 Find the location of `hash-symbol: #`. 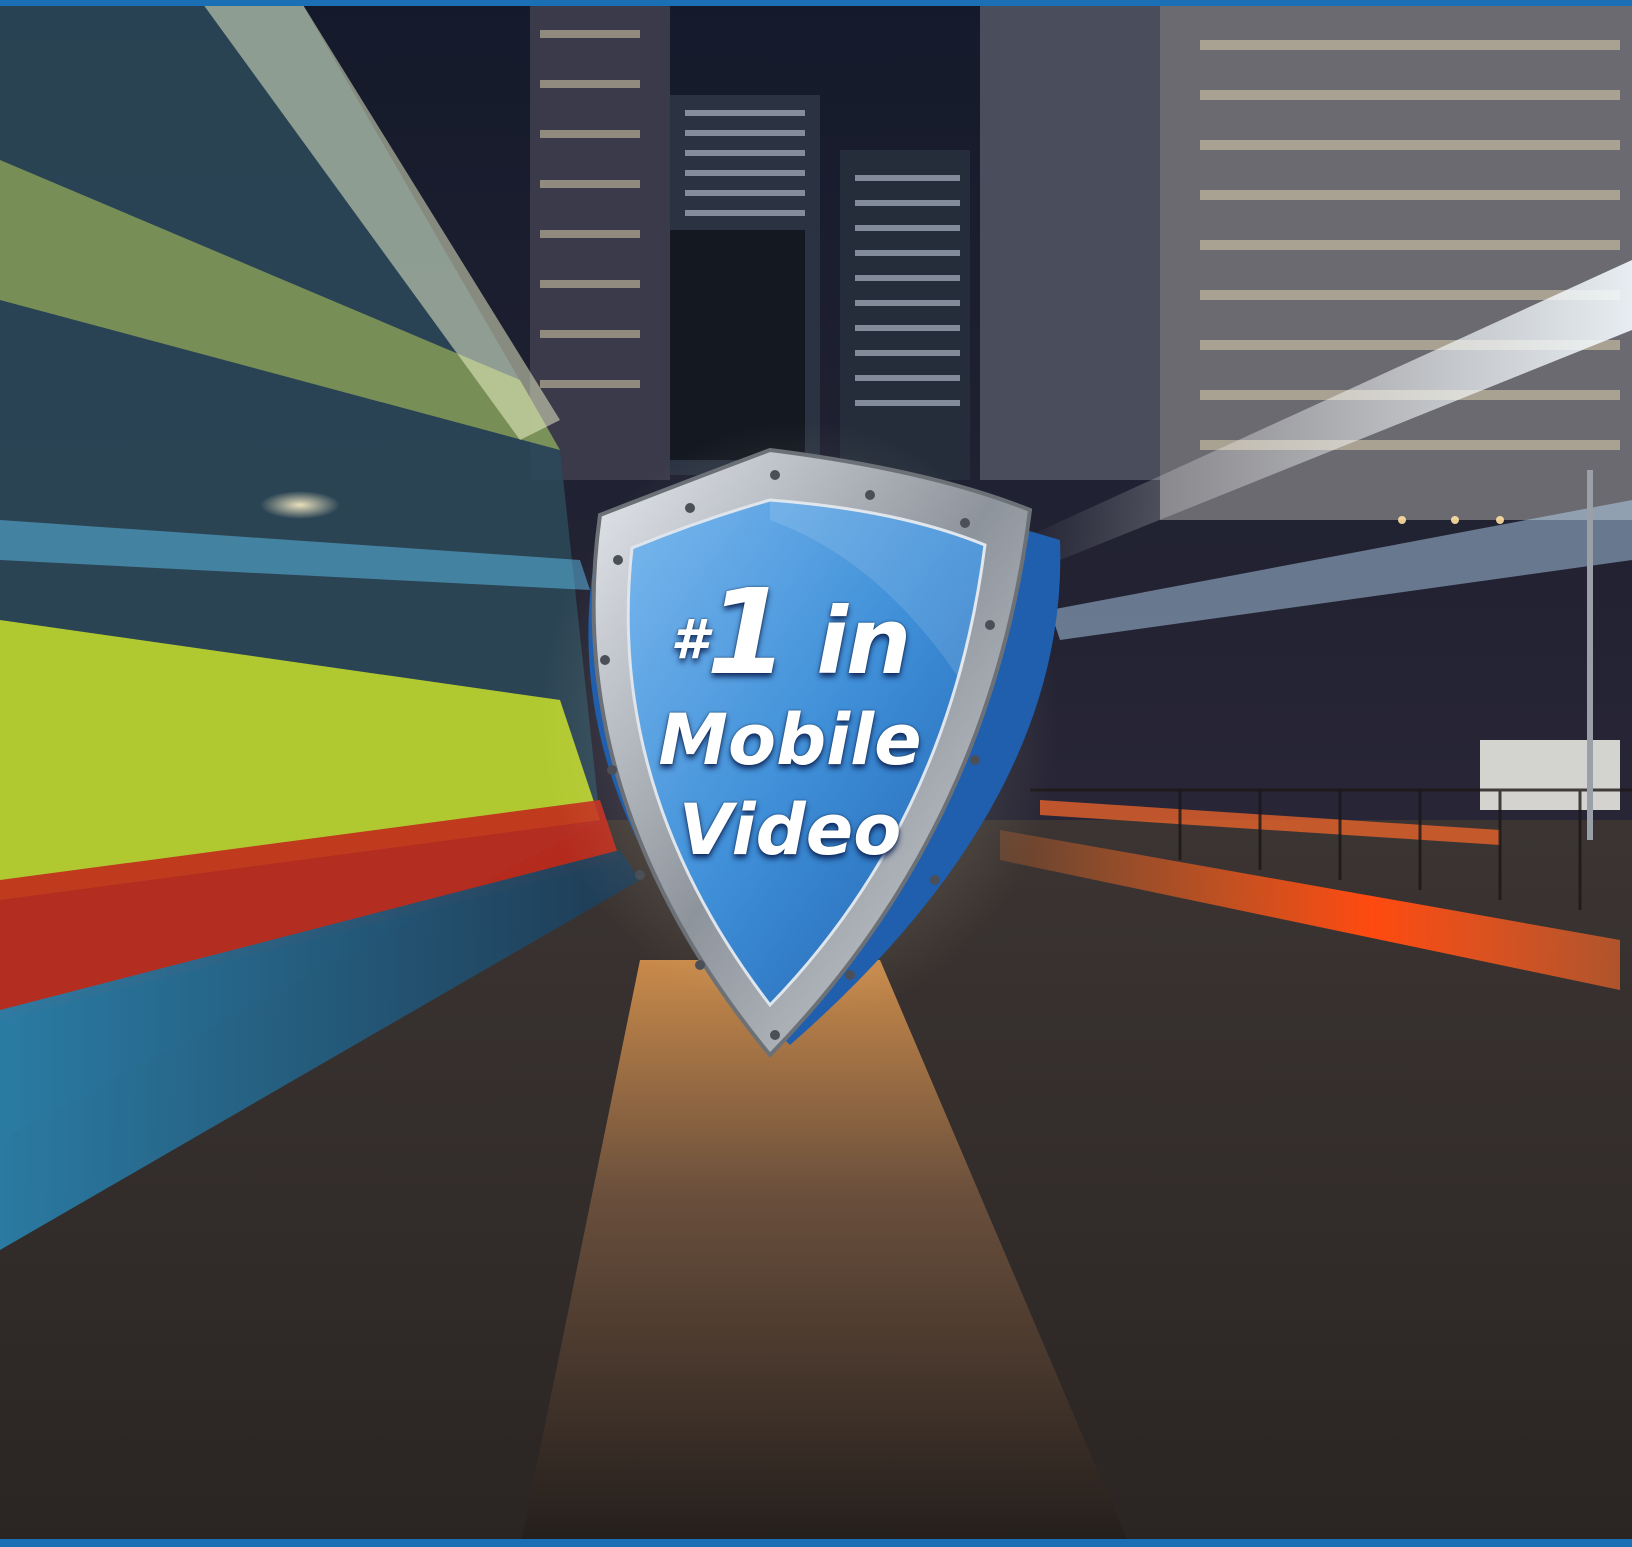

hash-symbol: # is located at coordinates (689, 639).